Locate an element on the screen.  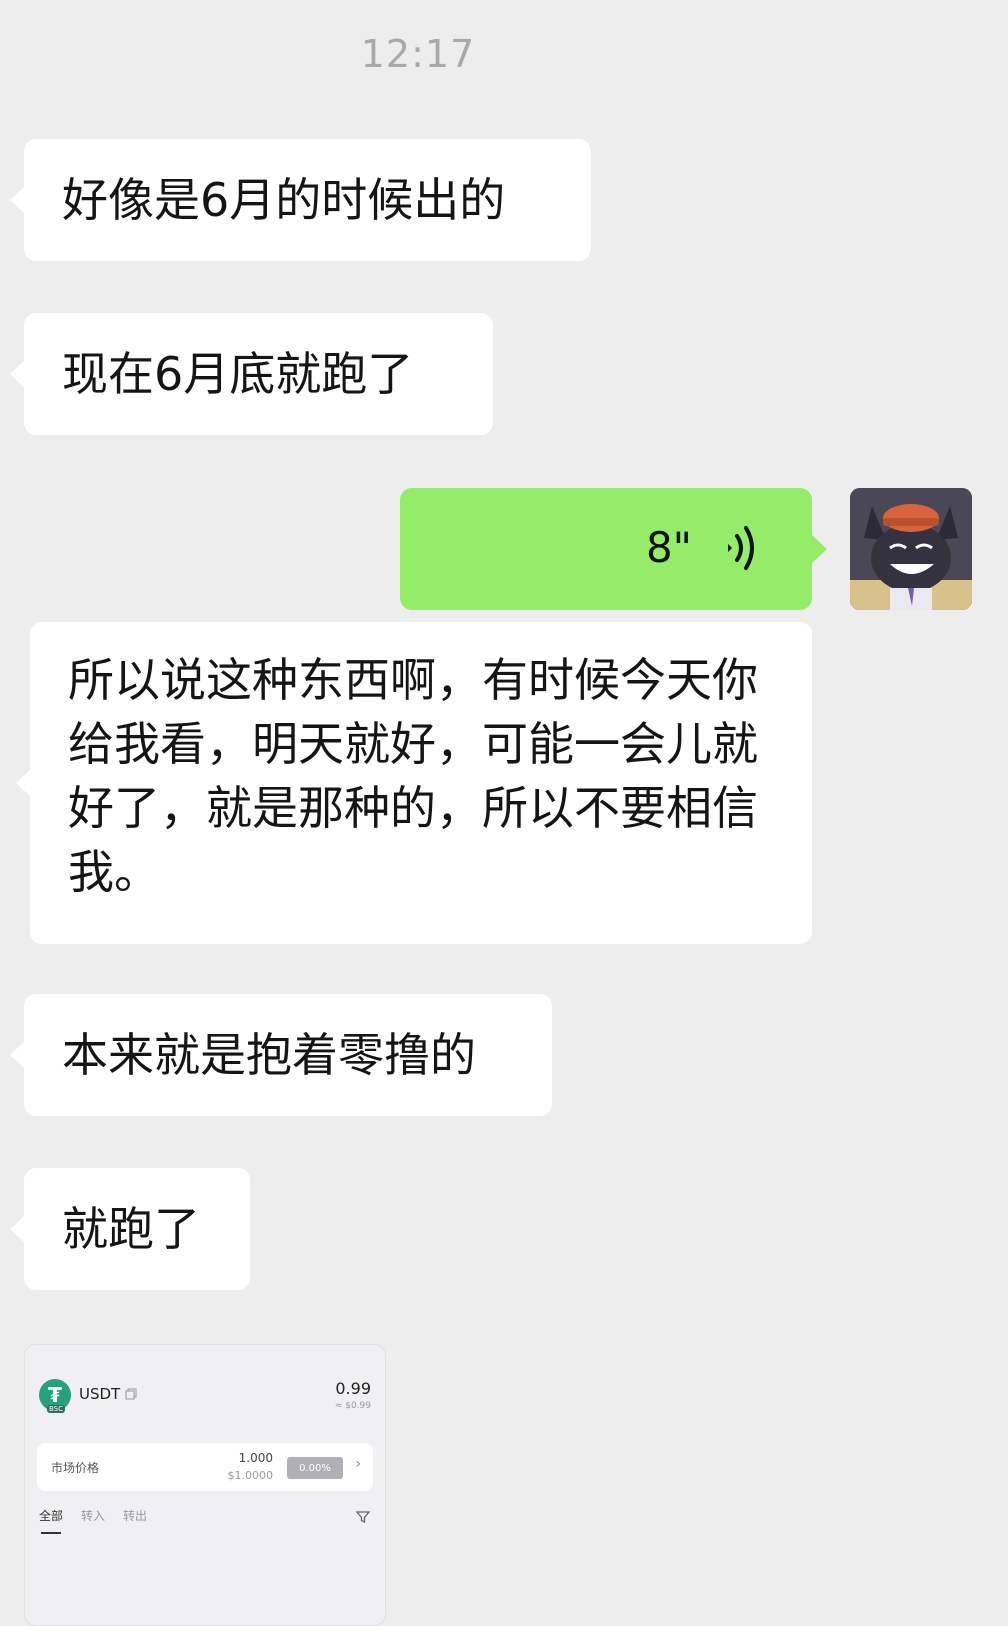
chevron-right-icon: › is located at coordinates (358, 1464).